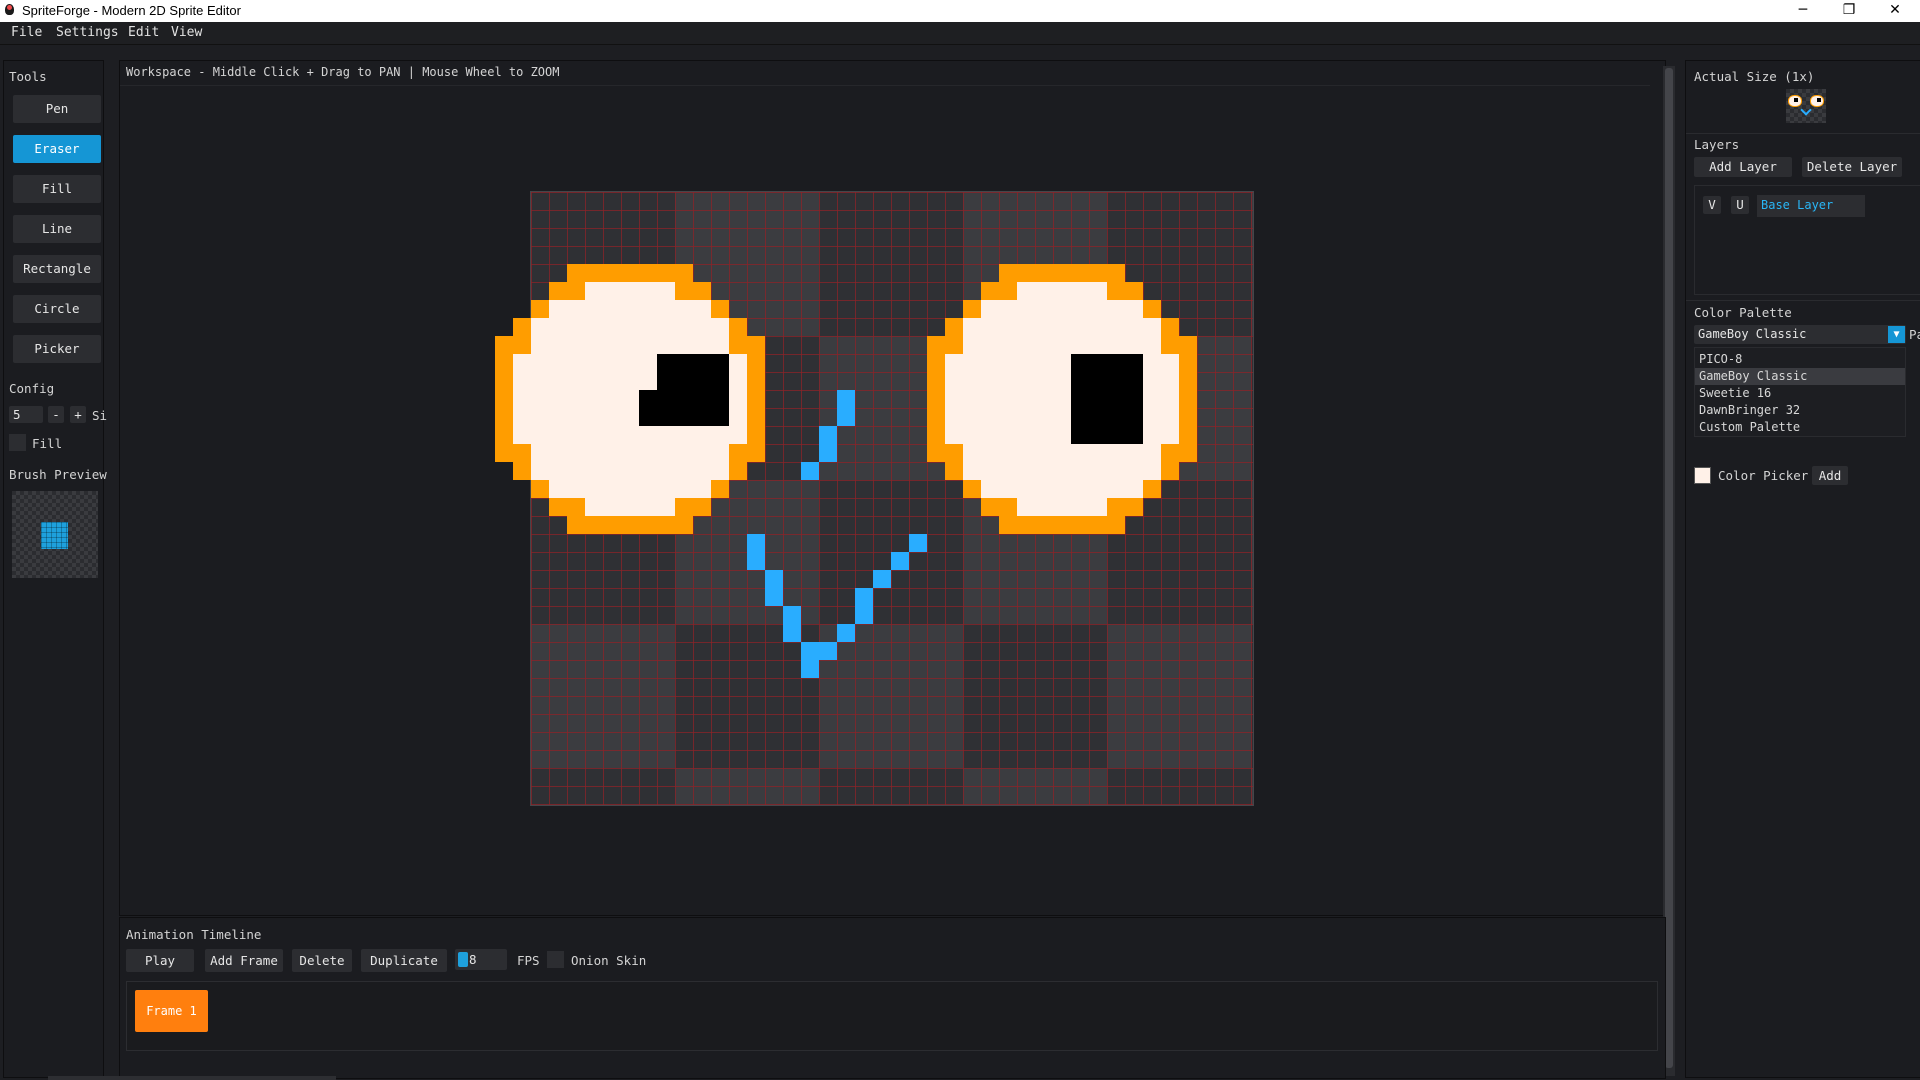  Describe the element at coordinates (1800, 359) in the screenshot. I see `palette-option-pico8: PICO-8` at that location.